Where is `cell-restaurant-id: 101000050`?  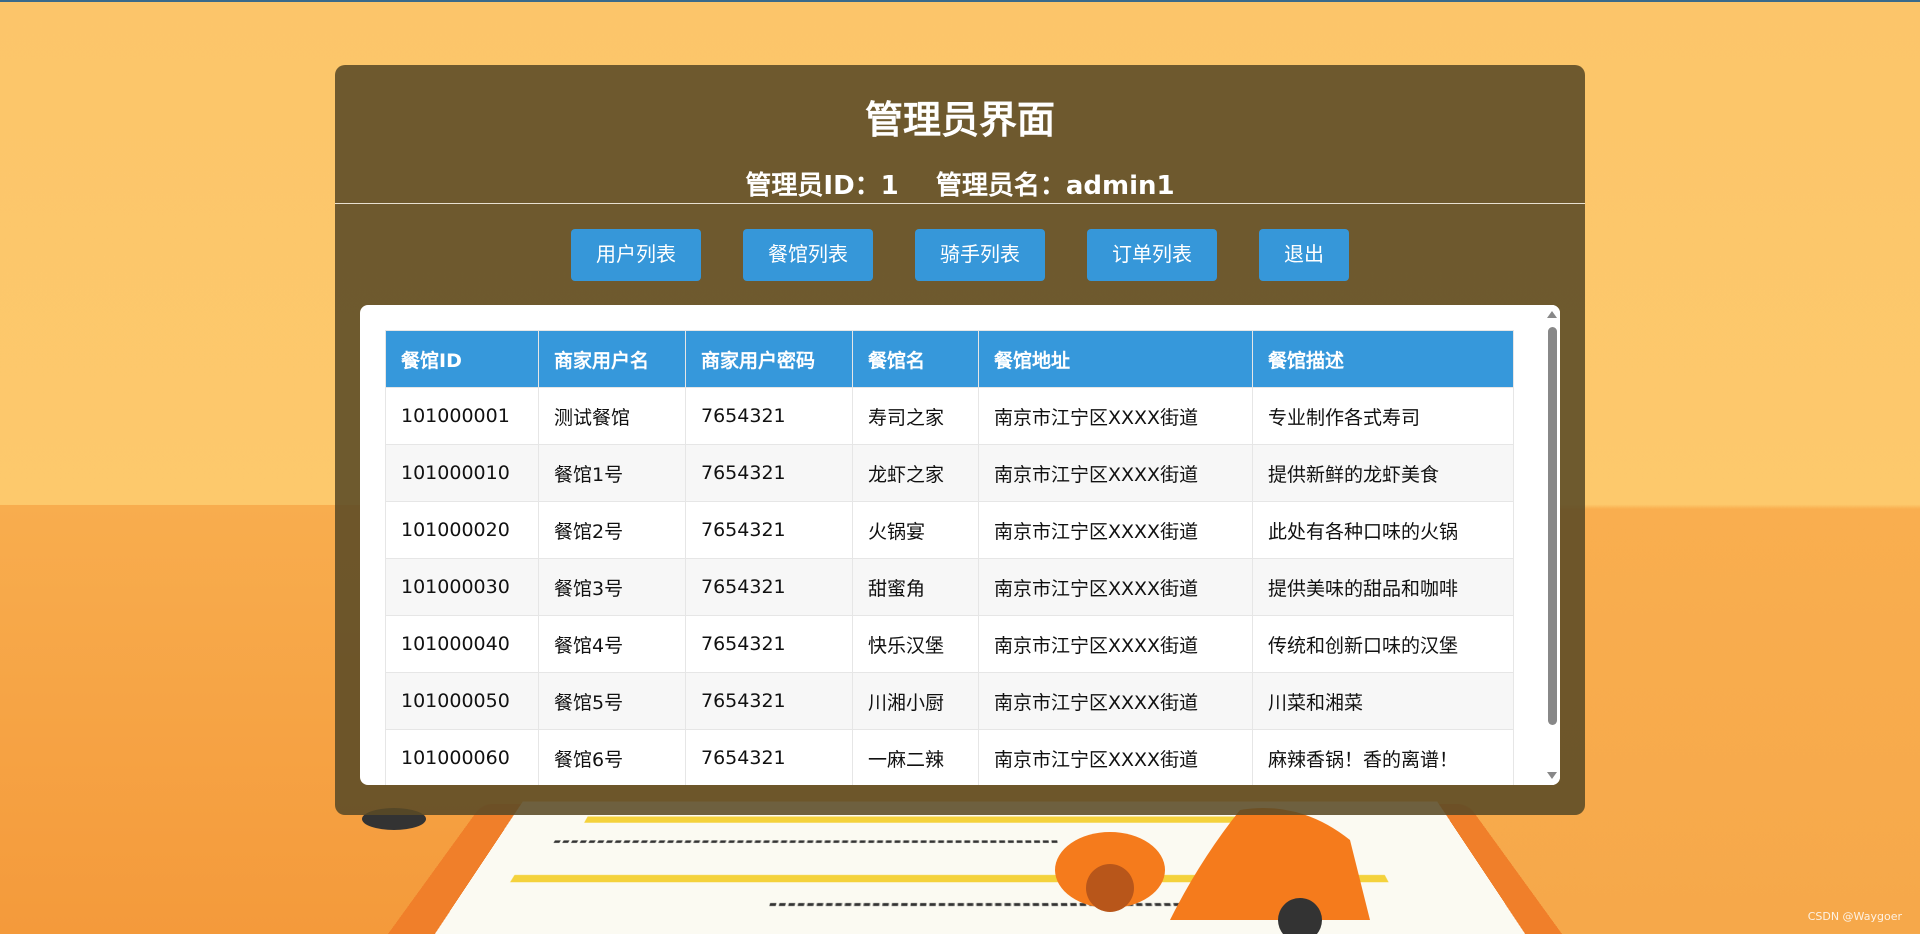
cell-restaurant-id: 101000050 is located at coordinates (462, 701).